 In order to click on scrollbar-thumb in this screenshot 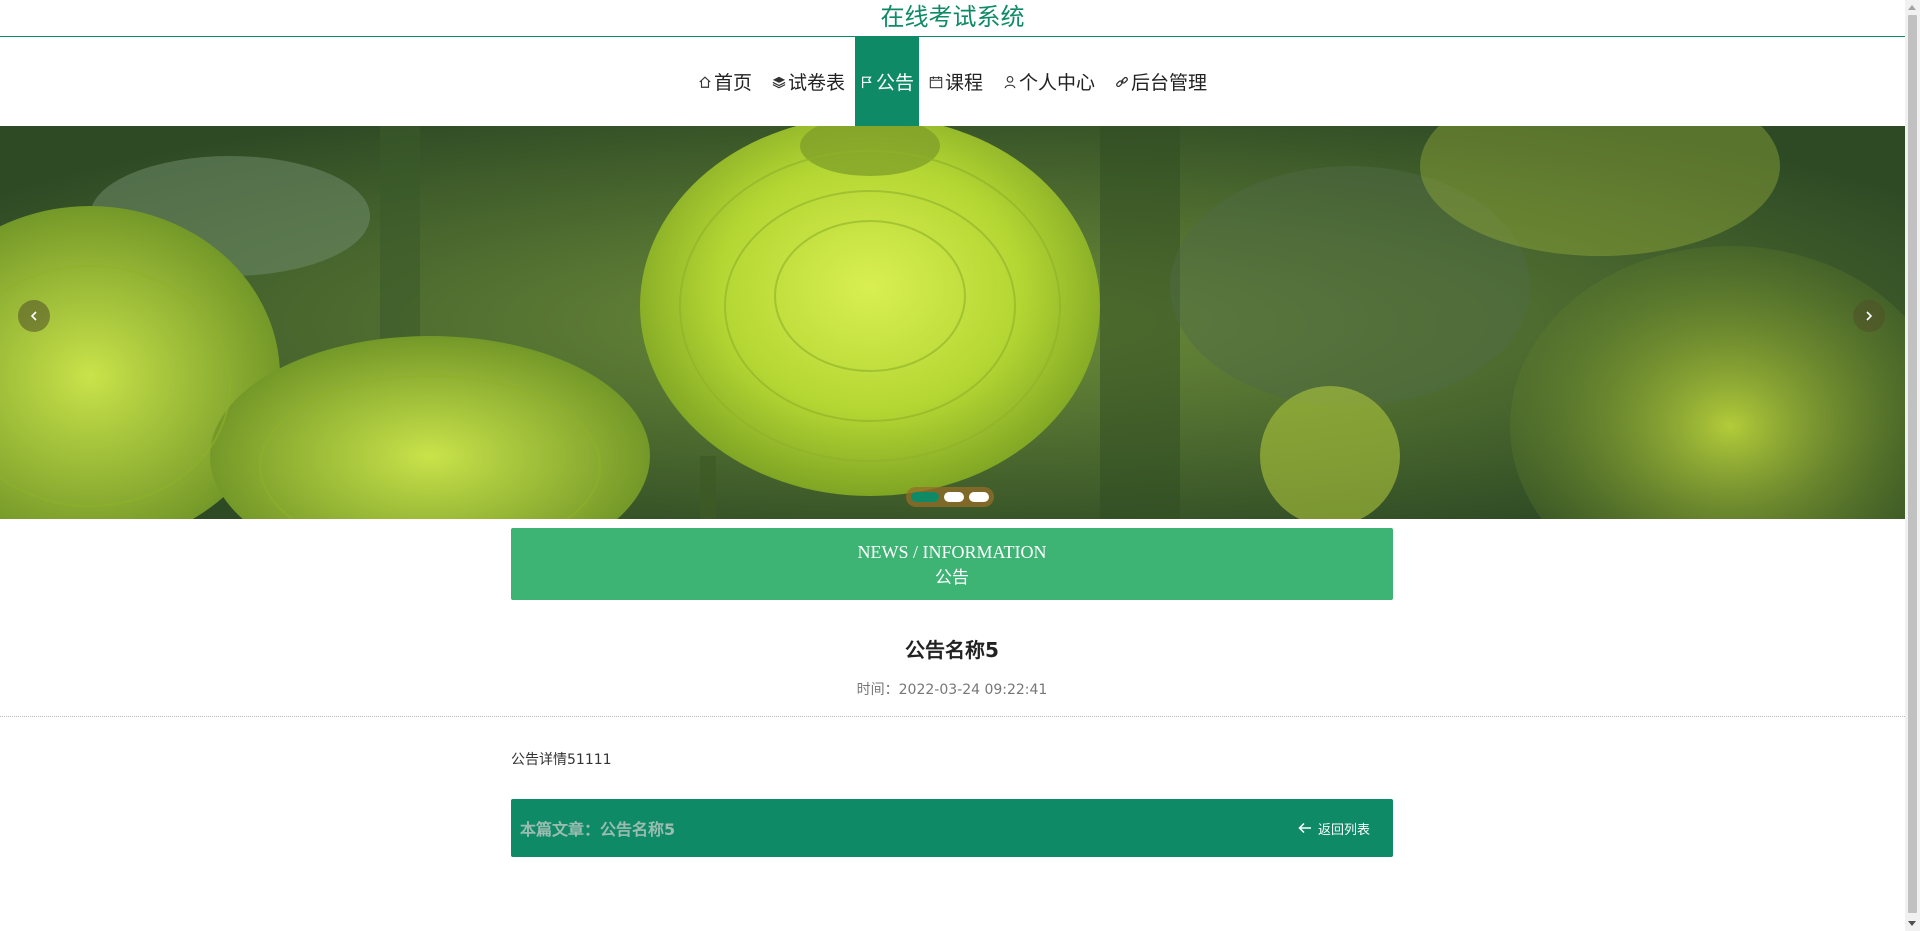, I will do `click(1912, 464)`.